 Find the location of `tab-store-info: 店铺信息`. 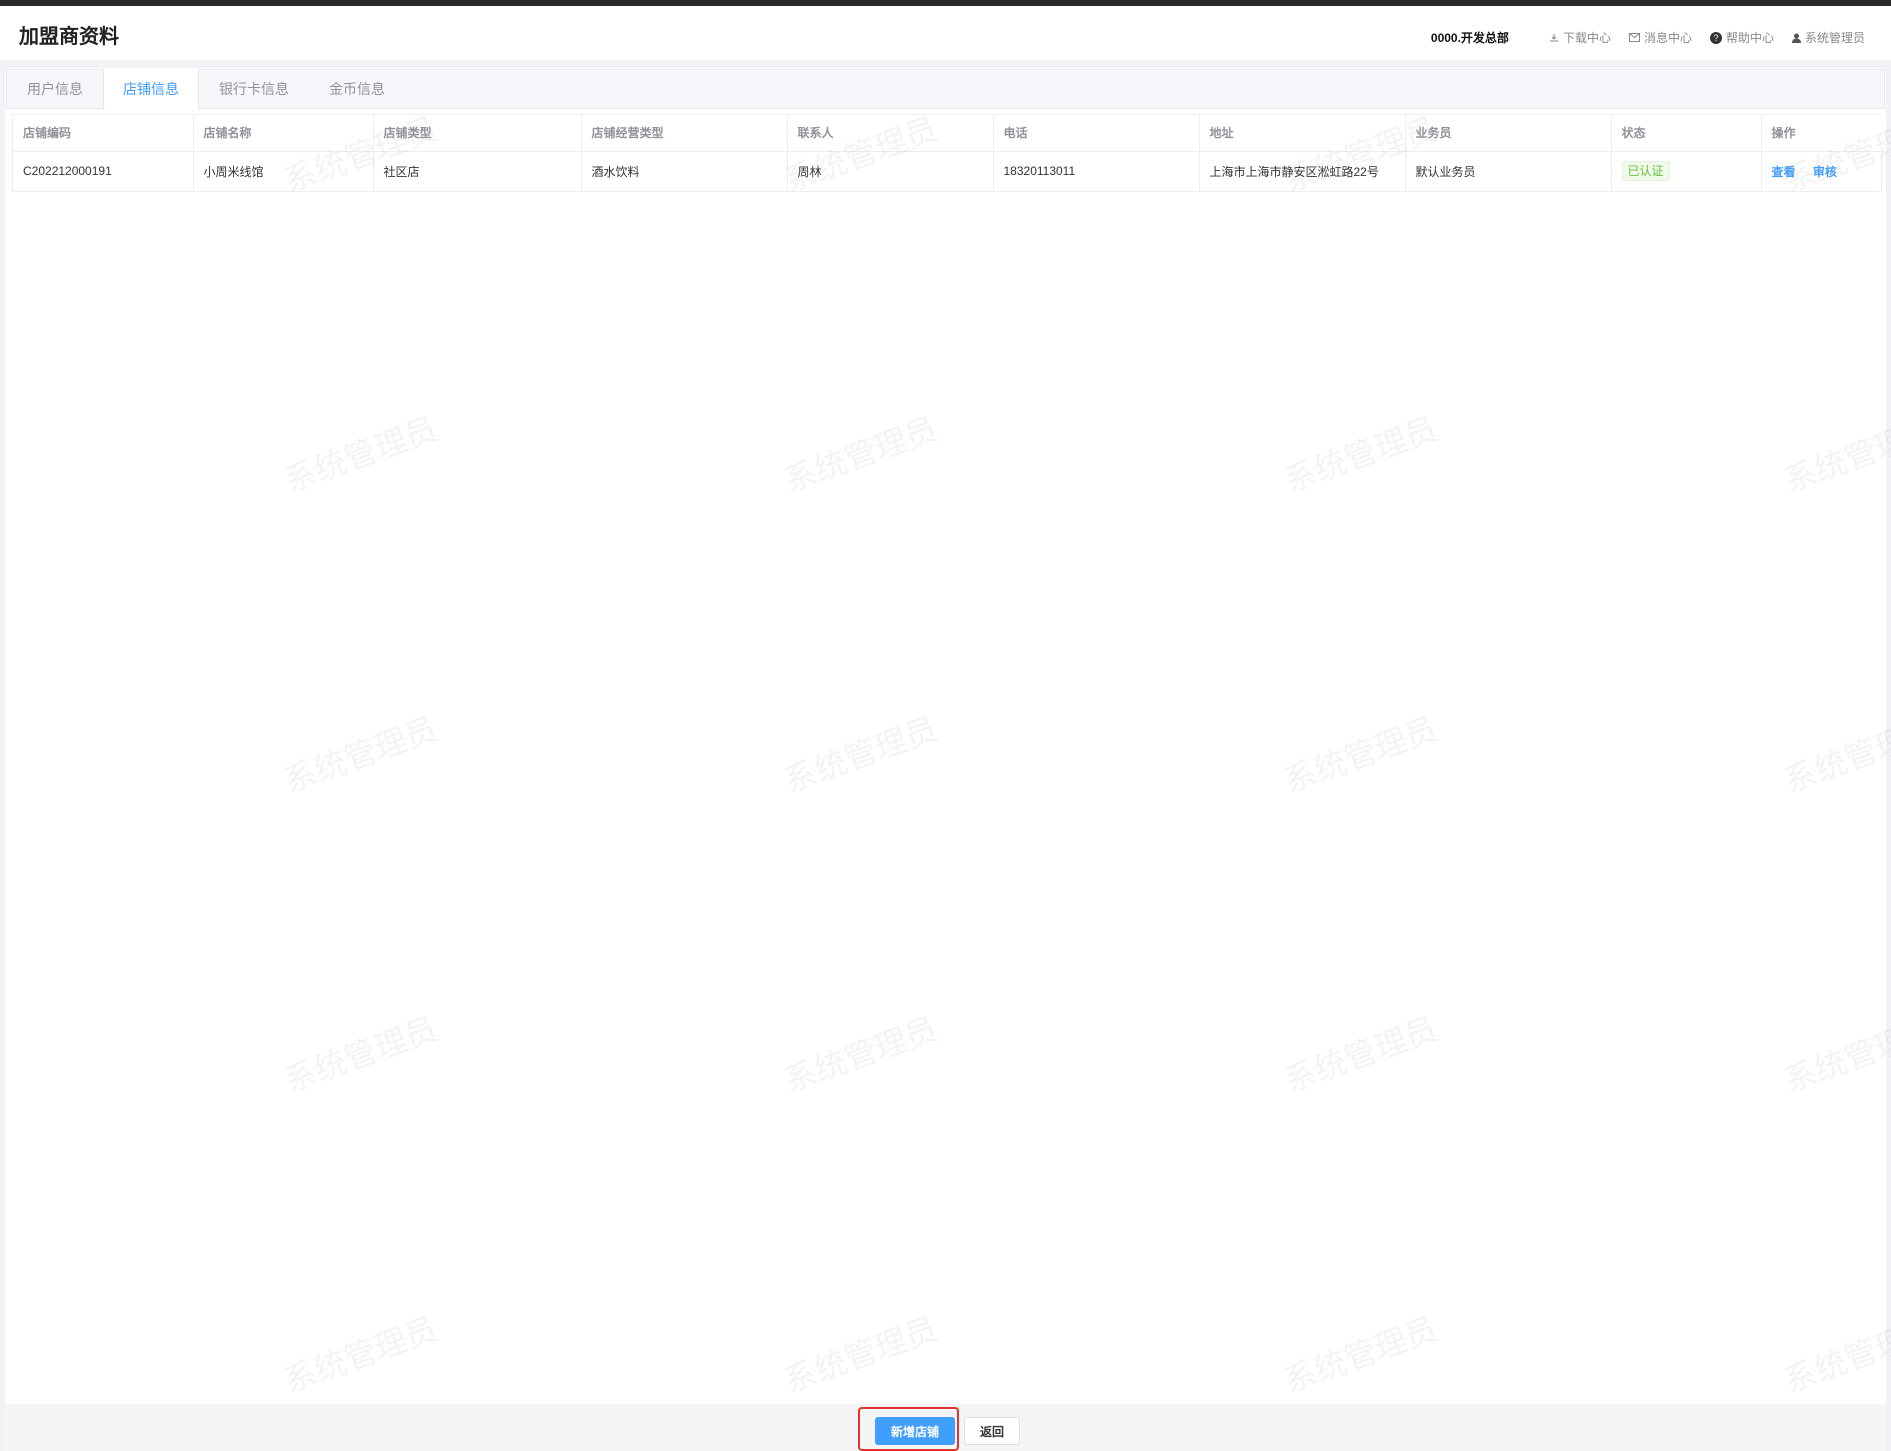

tab-store-info: 店铺信息 is located at coordinates (151, 89).